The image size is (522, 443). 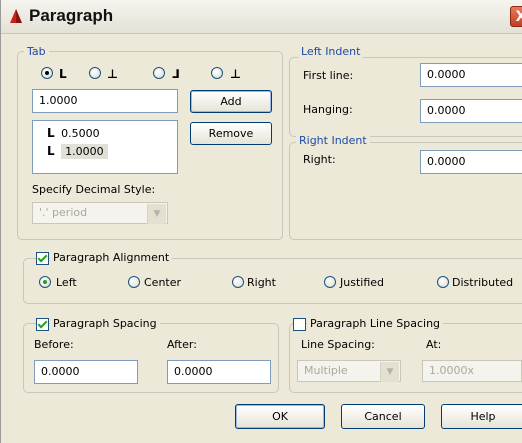 I want to click on hanging-input: 0.0000, so click(x=471, y=111).